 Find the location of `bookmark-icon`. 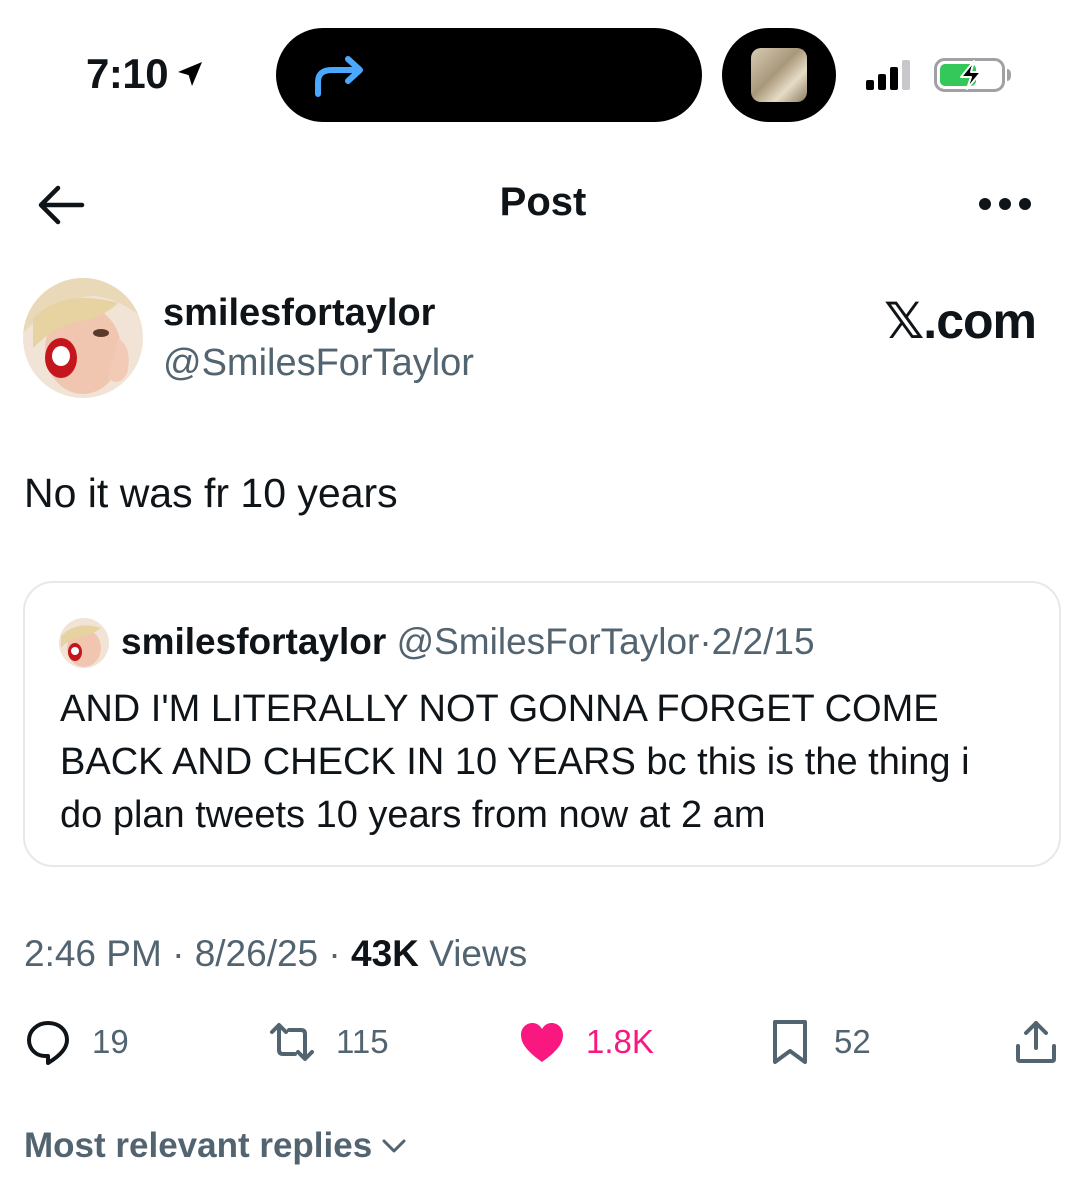

bookmark-icon is located at coordinates (790, 1042).